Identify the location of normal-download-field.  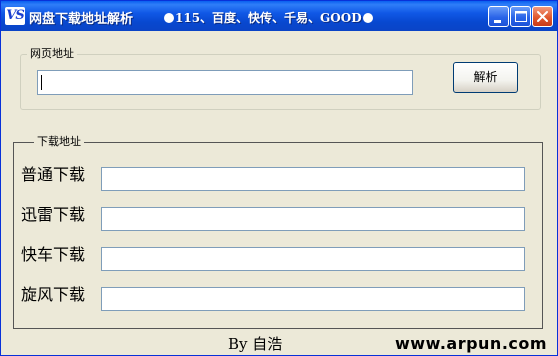
(313, 179).